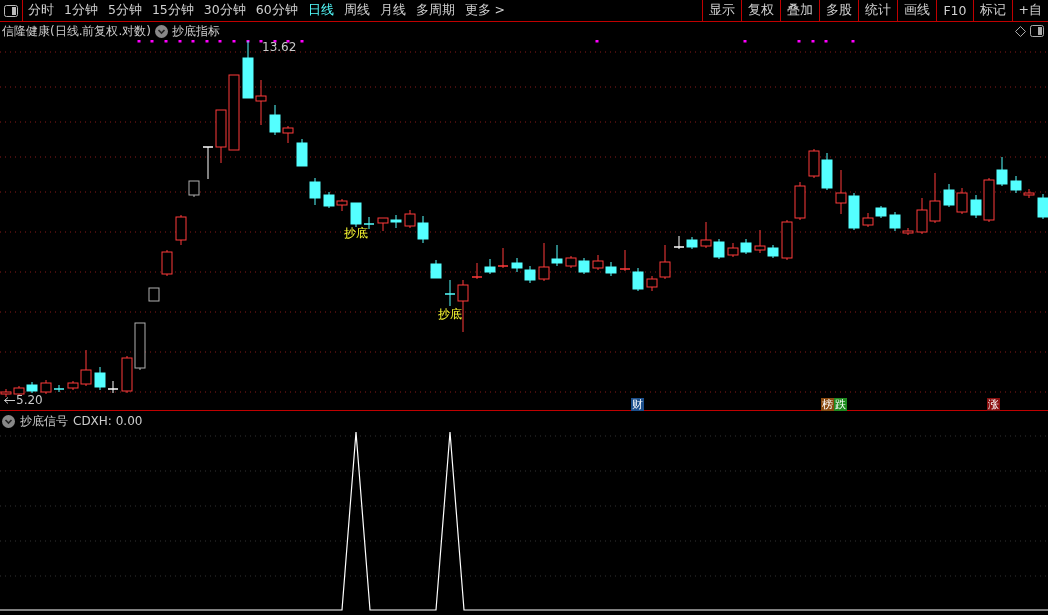  What do you see at coordinates (108, 421) in the screenshot?
I see `indicator-value: CDXH: 0.00` at bounding box center [108, 421].